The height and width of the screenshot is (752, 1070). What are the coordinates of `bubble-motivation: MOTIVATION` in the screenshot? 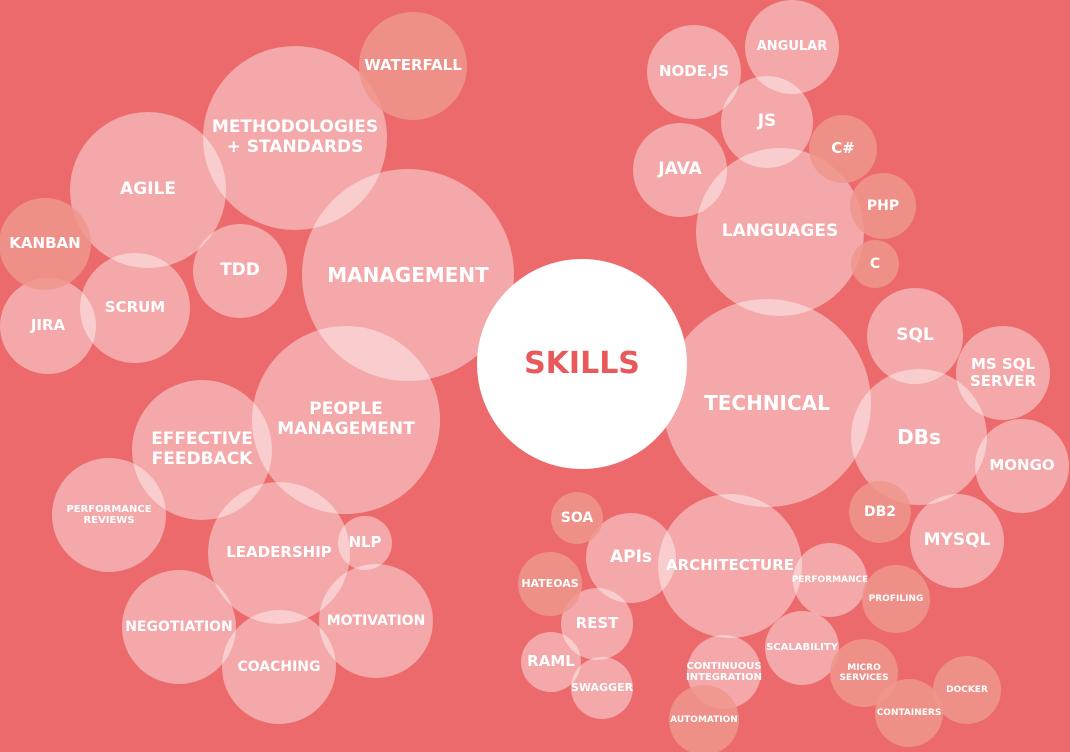 It's located at (376, 621).